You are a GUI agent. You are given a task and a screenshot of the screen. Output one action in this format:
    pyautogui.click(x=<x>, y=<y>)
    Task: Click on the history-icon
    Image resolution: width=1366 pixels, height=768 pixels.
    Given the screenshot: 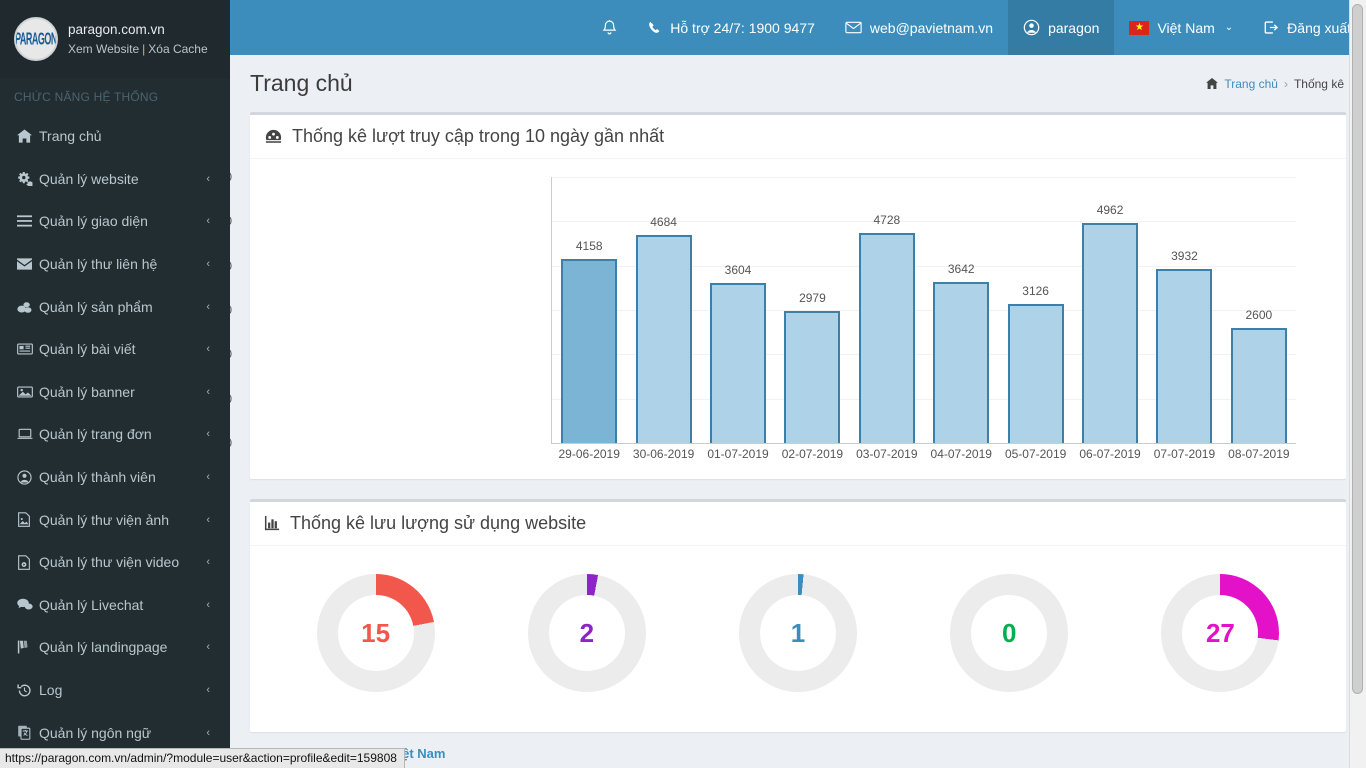 What is the action you would take?
    pyautogui.click(x=28, y=690)
    